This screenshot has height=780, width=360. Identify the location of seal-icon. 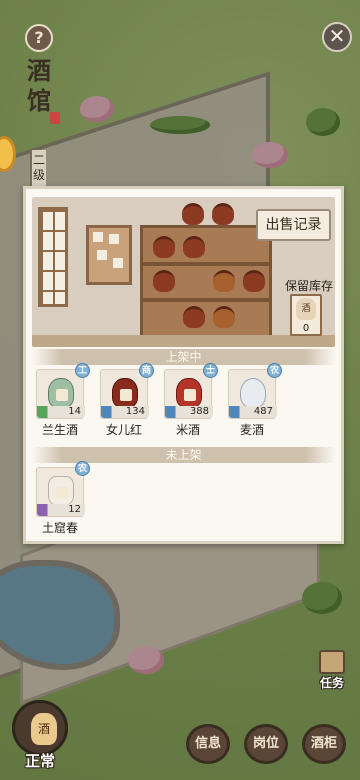
(55, 118).